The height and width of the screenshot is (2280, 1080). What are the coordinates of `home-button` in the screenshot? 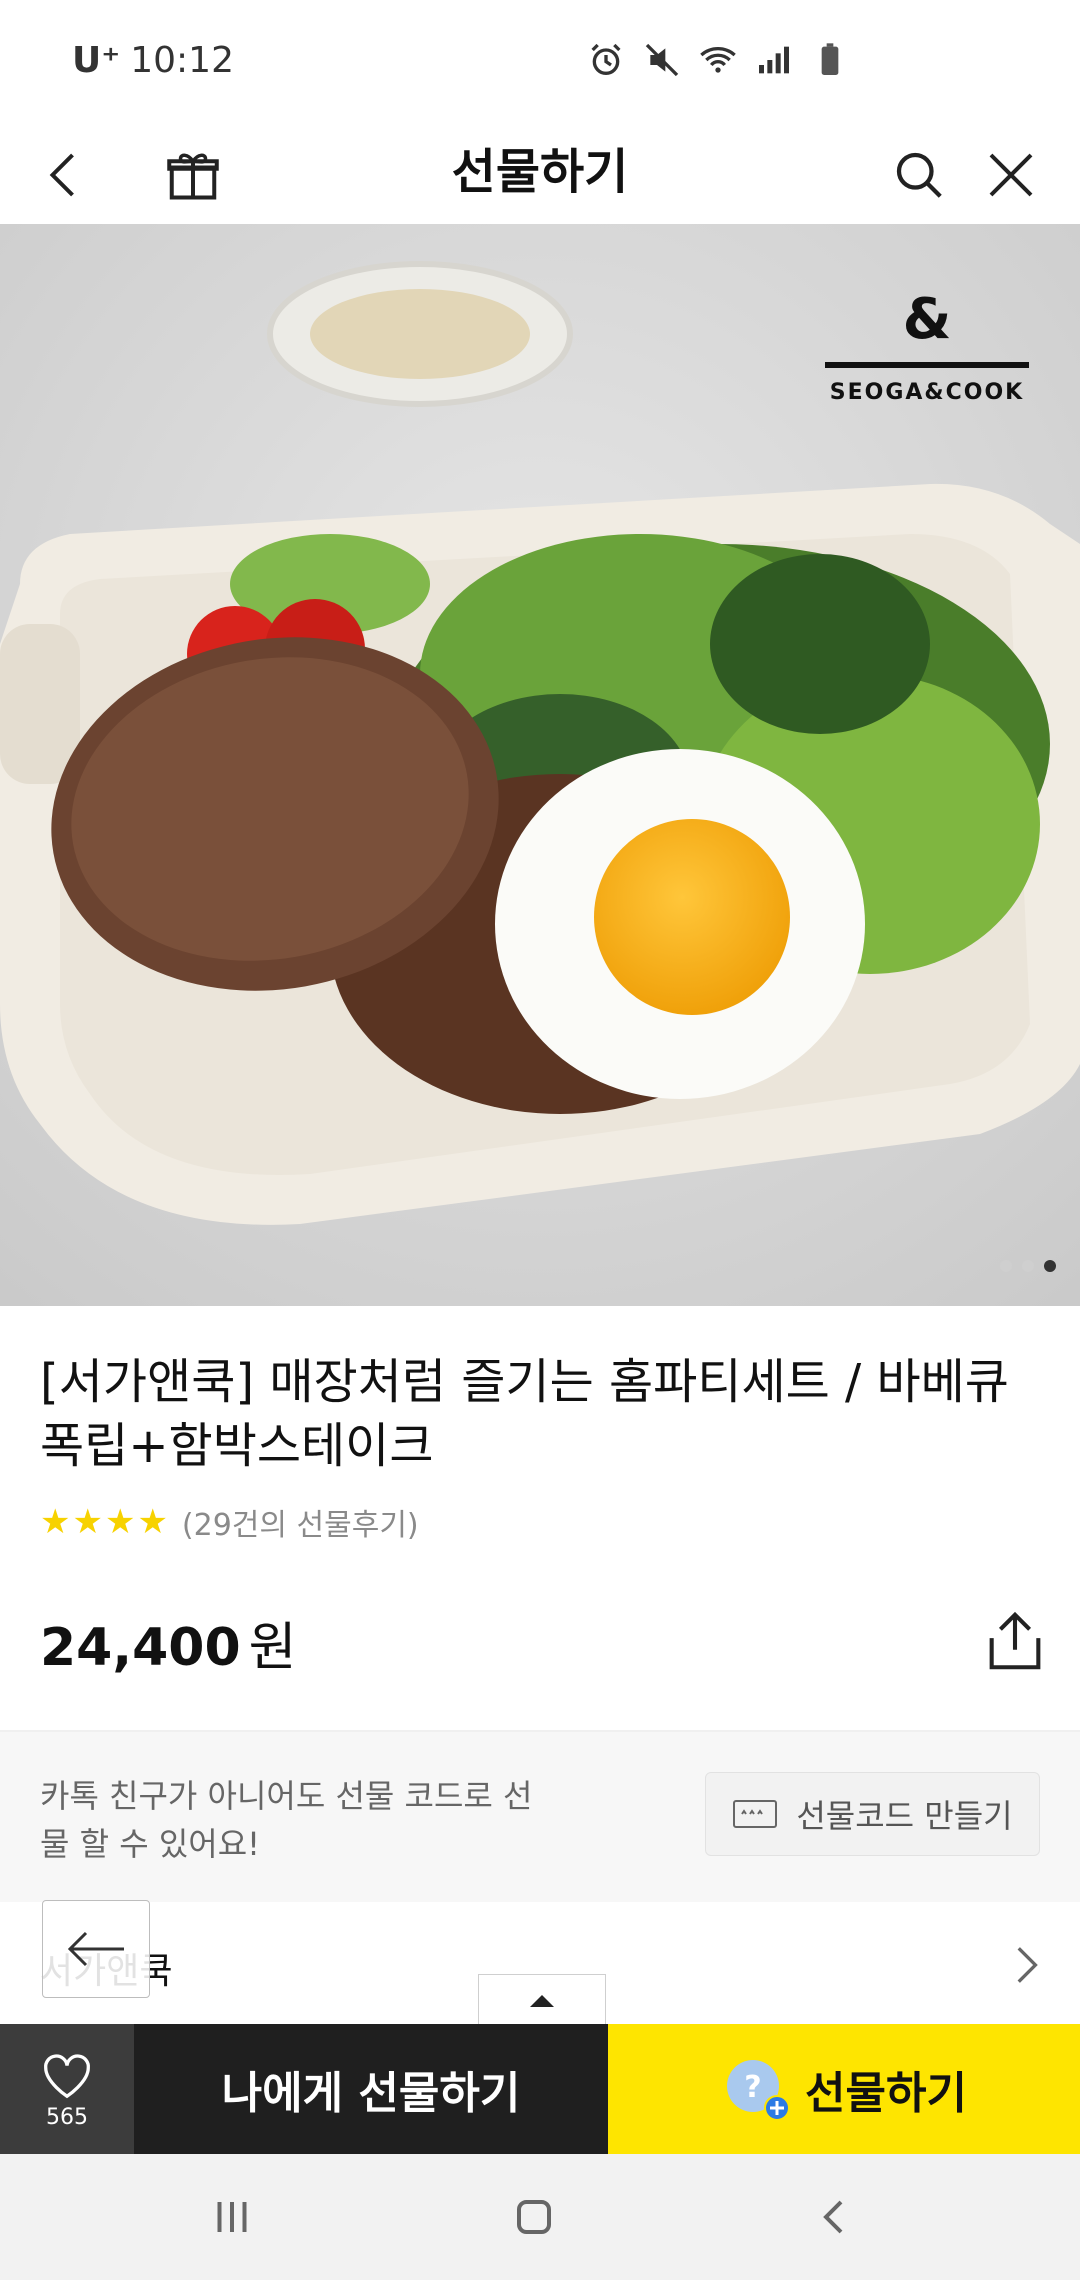 It's located at (534, 2217).